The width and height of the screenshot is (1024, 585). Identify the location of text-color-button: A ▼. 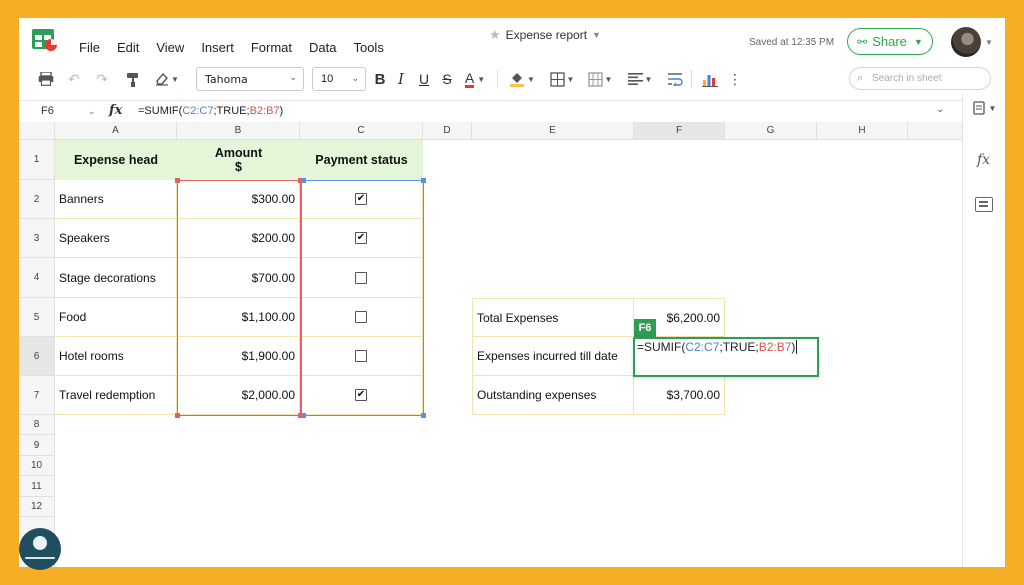
(475, 79).